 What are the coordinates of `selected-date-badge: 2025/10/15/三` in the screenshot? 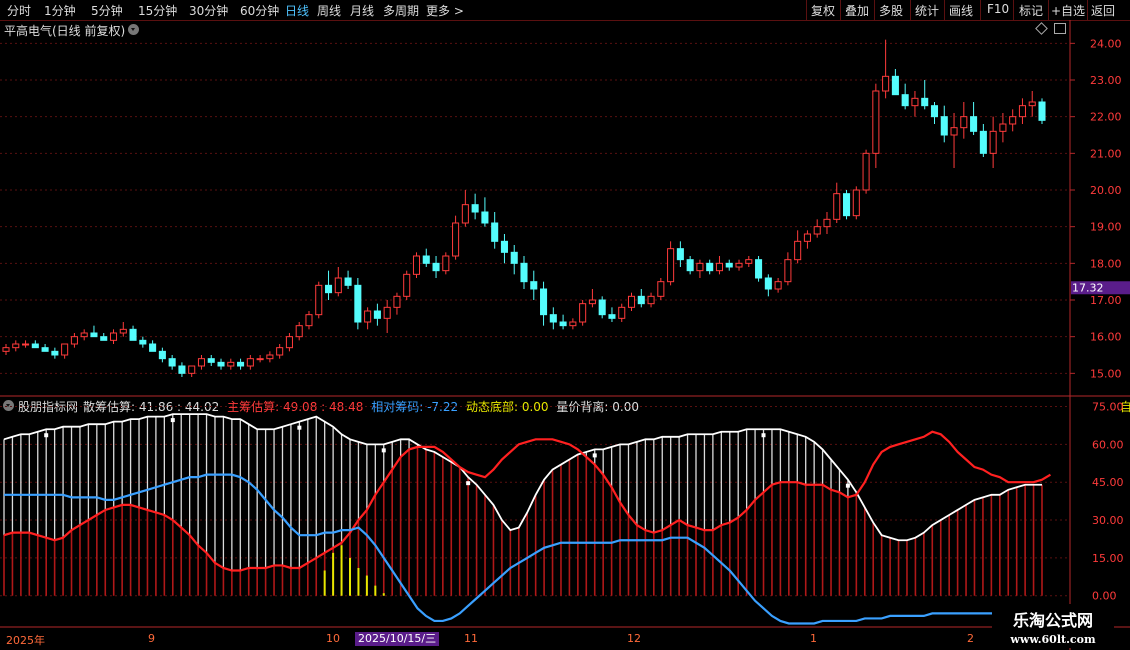 It's located at (397, 639).